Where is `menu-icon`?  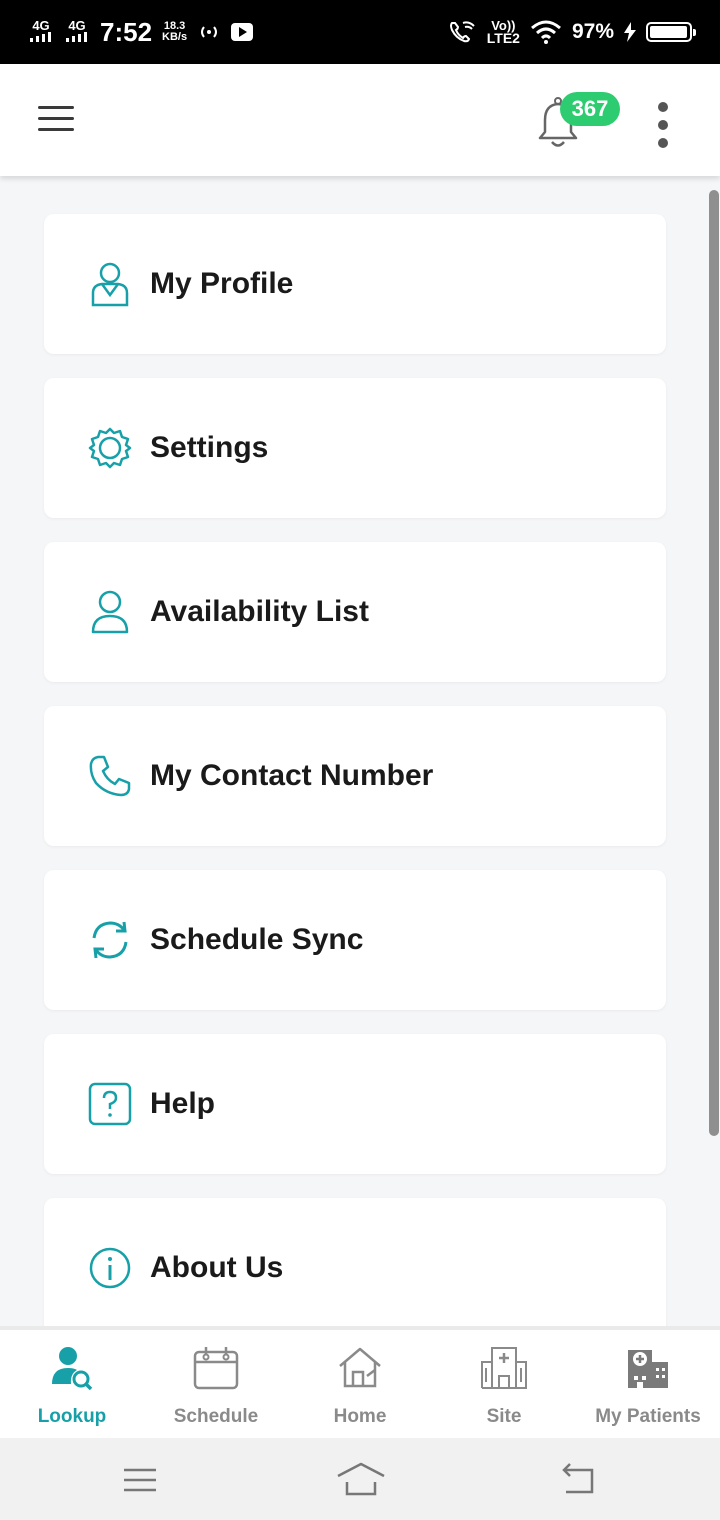
menu-icon is located at coordinates (56, 107).